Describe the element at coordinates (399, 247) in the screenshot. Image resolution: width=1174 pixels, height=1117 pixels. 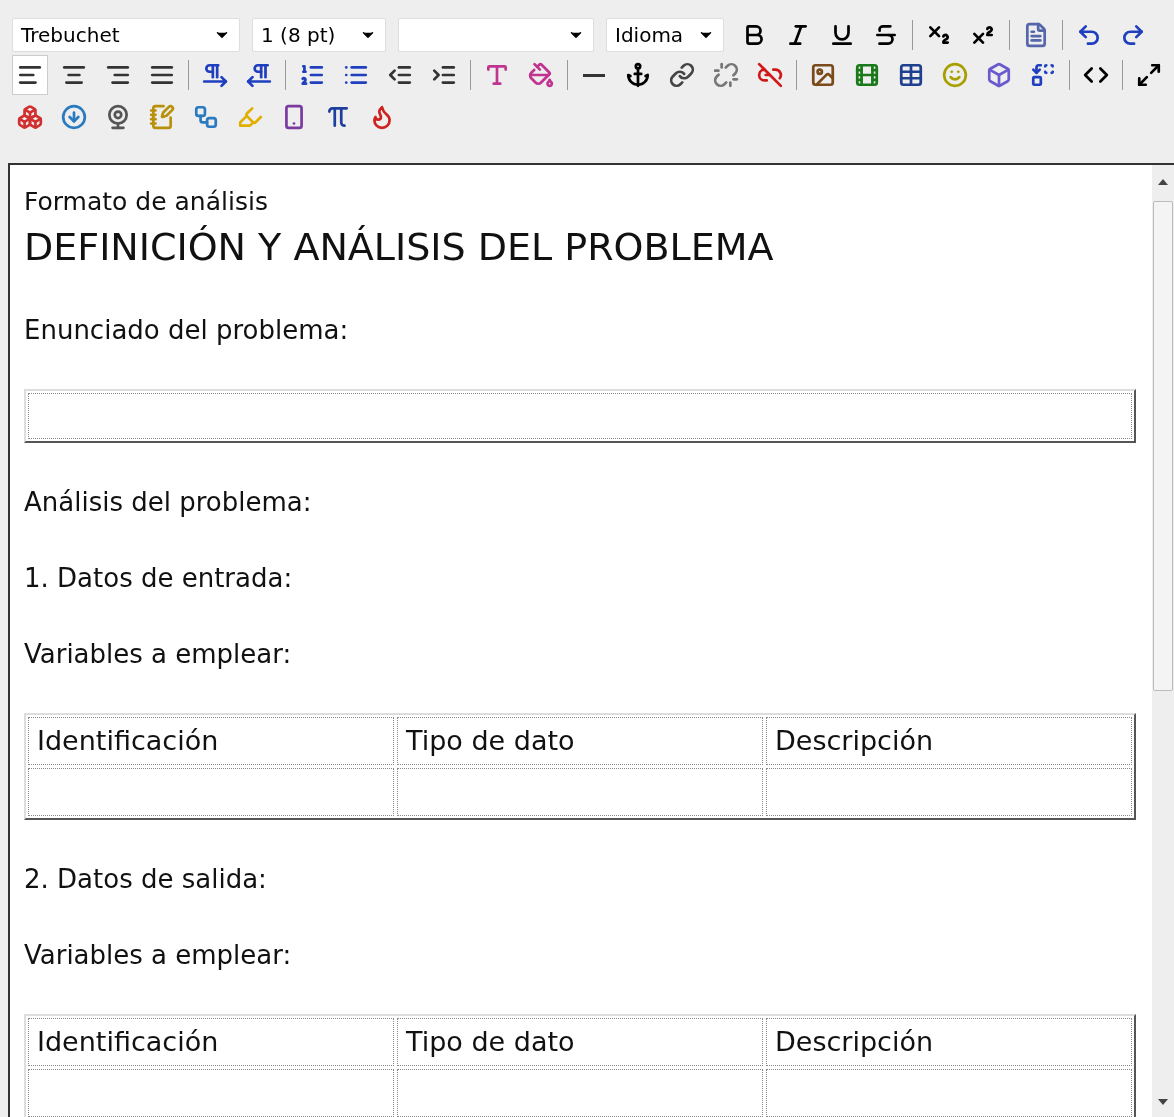
I see `heading-text: DEFINICIÓN Y ANÁLISIS DEL PROBLEMA` at that location.